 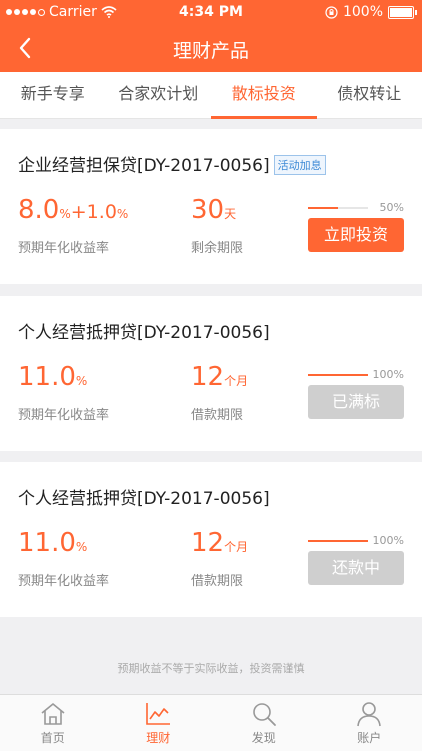 I want to click on tab-debt-transfer: 债权转让, so click(x=369, y=95).